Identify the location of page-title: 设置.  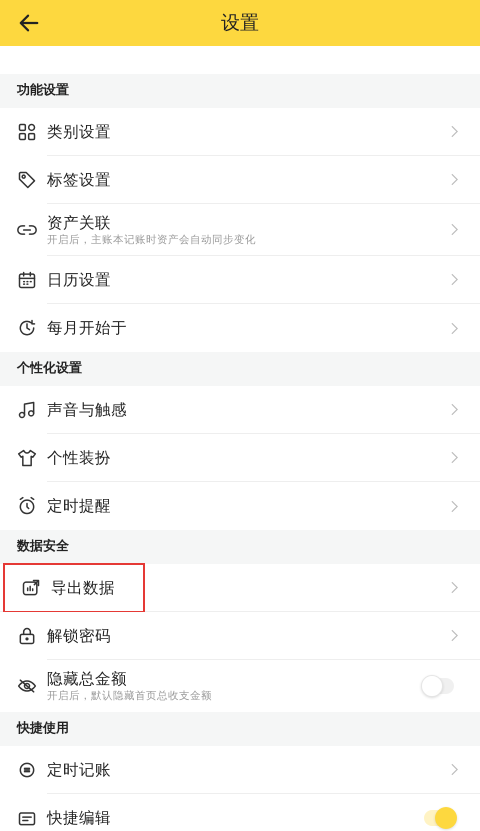
(240, 23).